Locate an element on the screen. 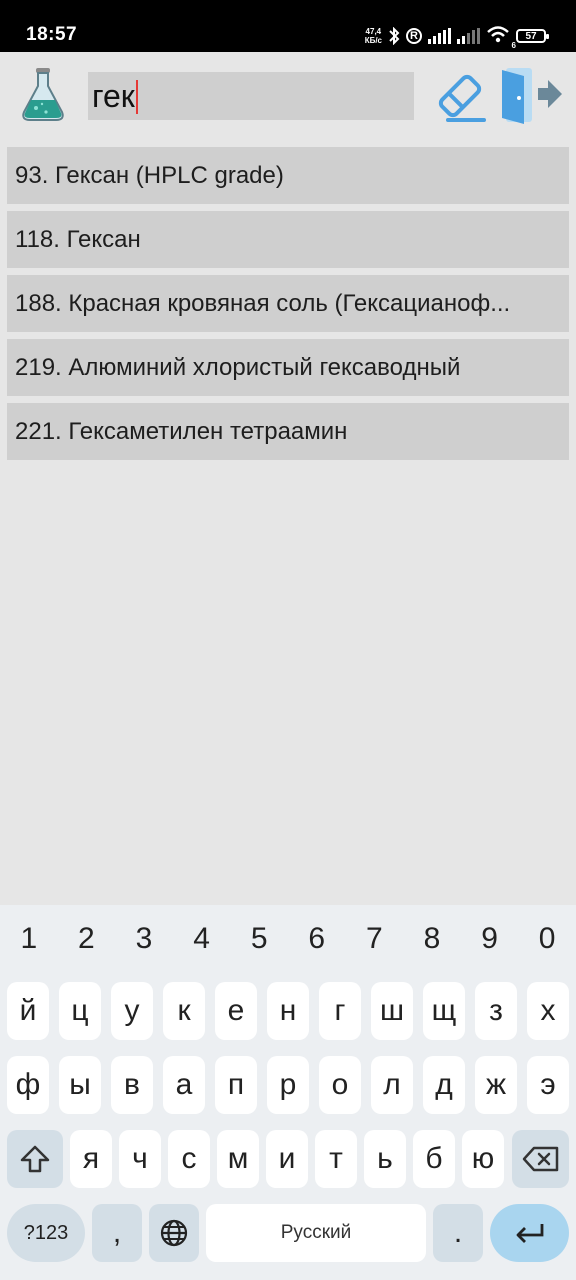 This screenshot has height=1280, width=576. backspace-icon is located at coordinates (540, 1159).